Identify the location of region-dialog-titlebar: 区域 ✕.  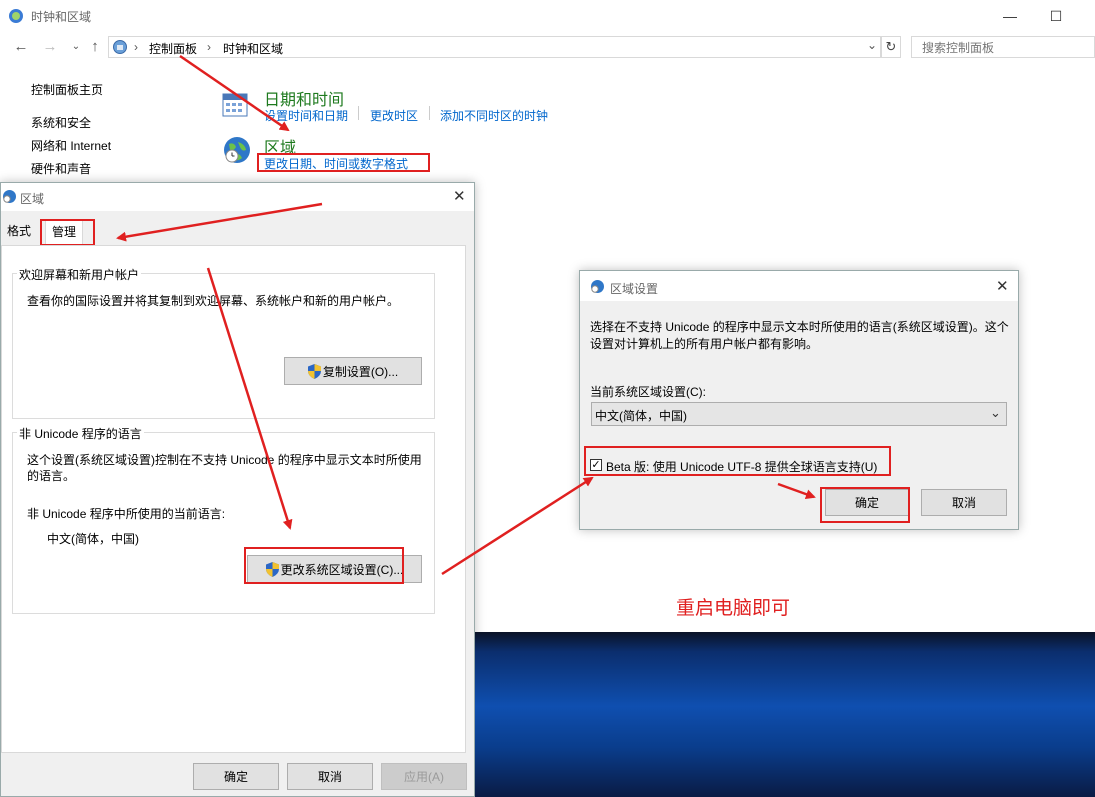
(237, 197).